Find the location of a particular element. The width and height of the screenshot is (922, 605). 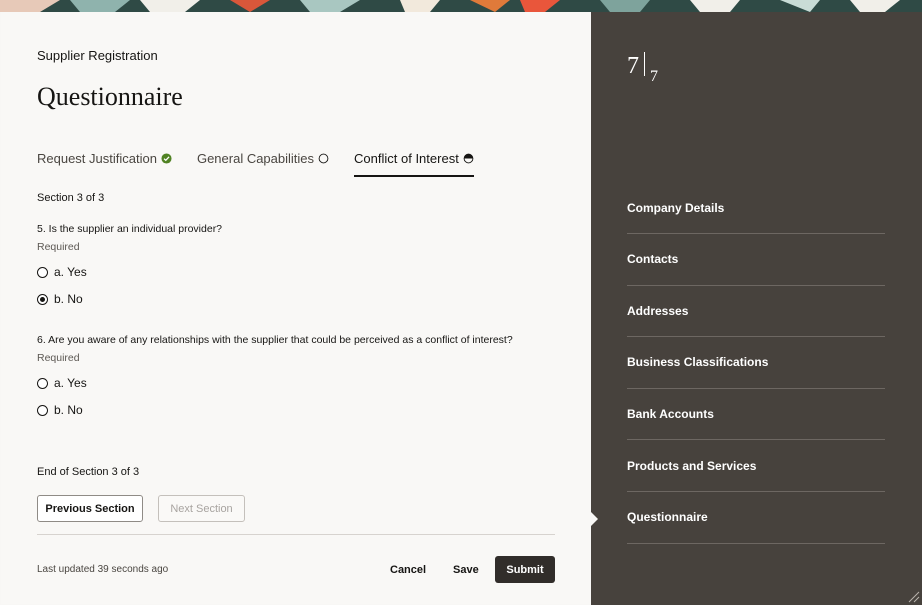

question-6-option-no: b. No is located at coordinates (60, 410).